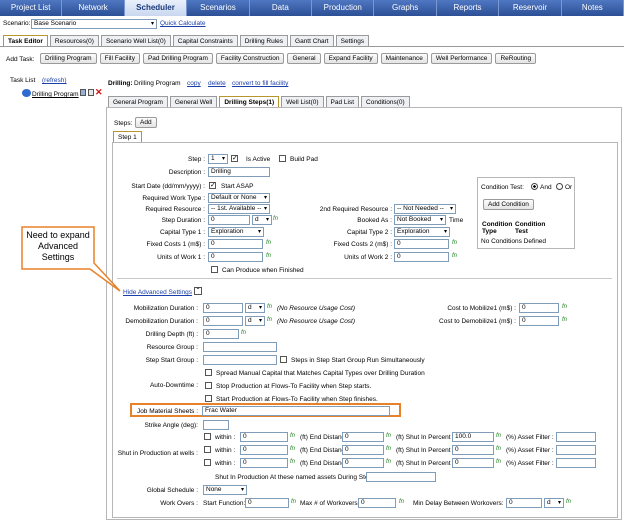 The image size is (624, 522). What do you see at coordinates (68, 58) in the screenshot?
I see `add-drilling-program-button: Drilling Program` at bounding box center [68, 58].